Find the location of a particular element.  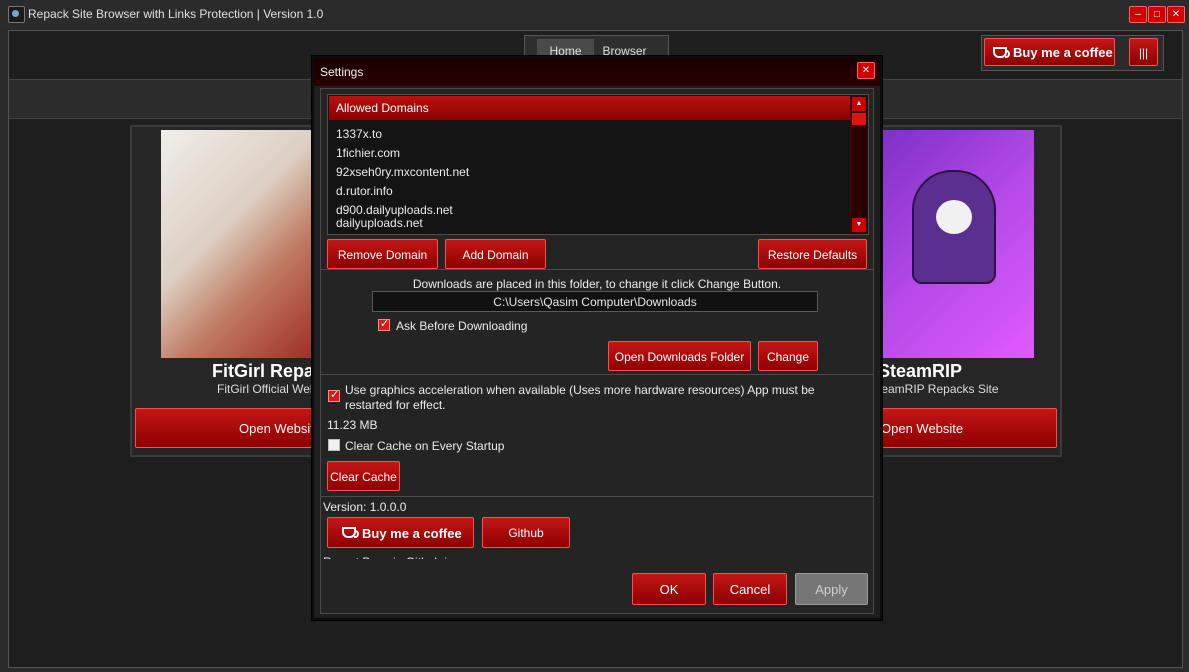

list-item: 1fichier.com is located at coordinates (368, 153).